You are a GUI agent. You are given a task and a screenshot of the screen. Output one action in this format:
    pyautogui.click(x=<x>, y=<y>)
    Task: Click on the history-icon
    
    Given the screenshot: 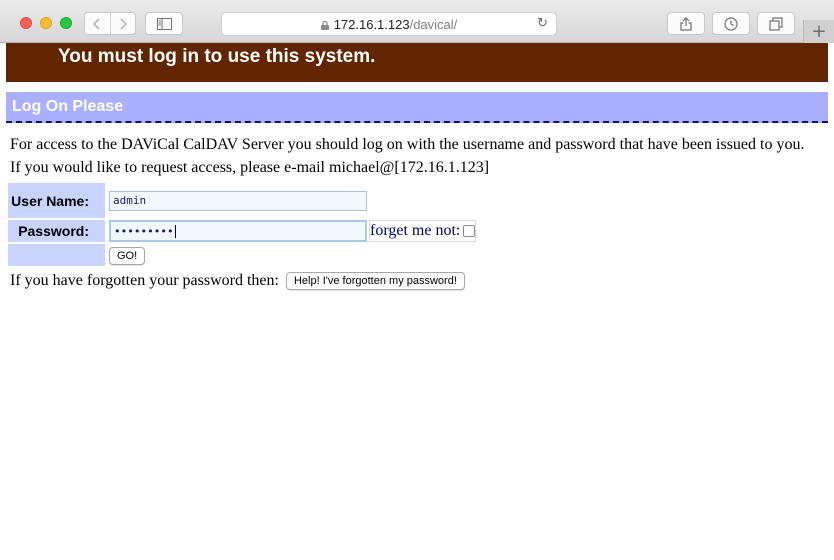 What is the action you would take?
    pyautogui.click(x=731, y=23)
    